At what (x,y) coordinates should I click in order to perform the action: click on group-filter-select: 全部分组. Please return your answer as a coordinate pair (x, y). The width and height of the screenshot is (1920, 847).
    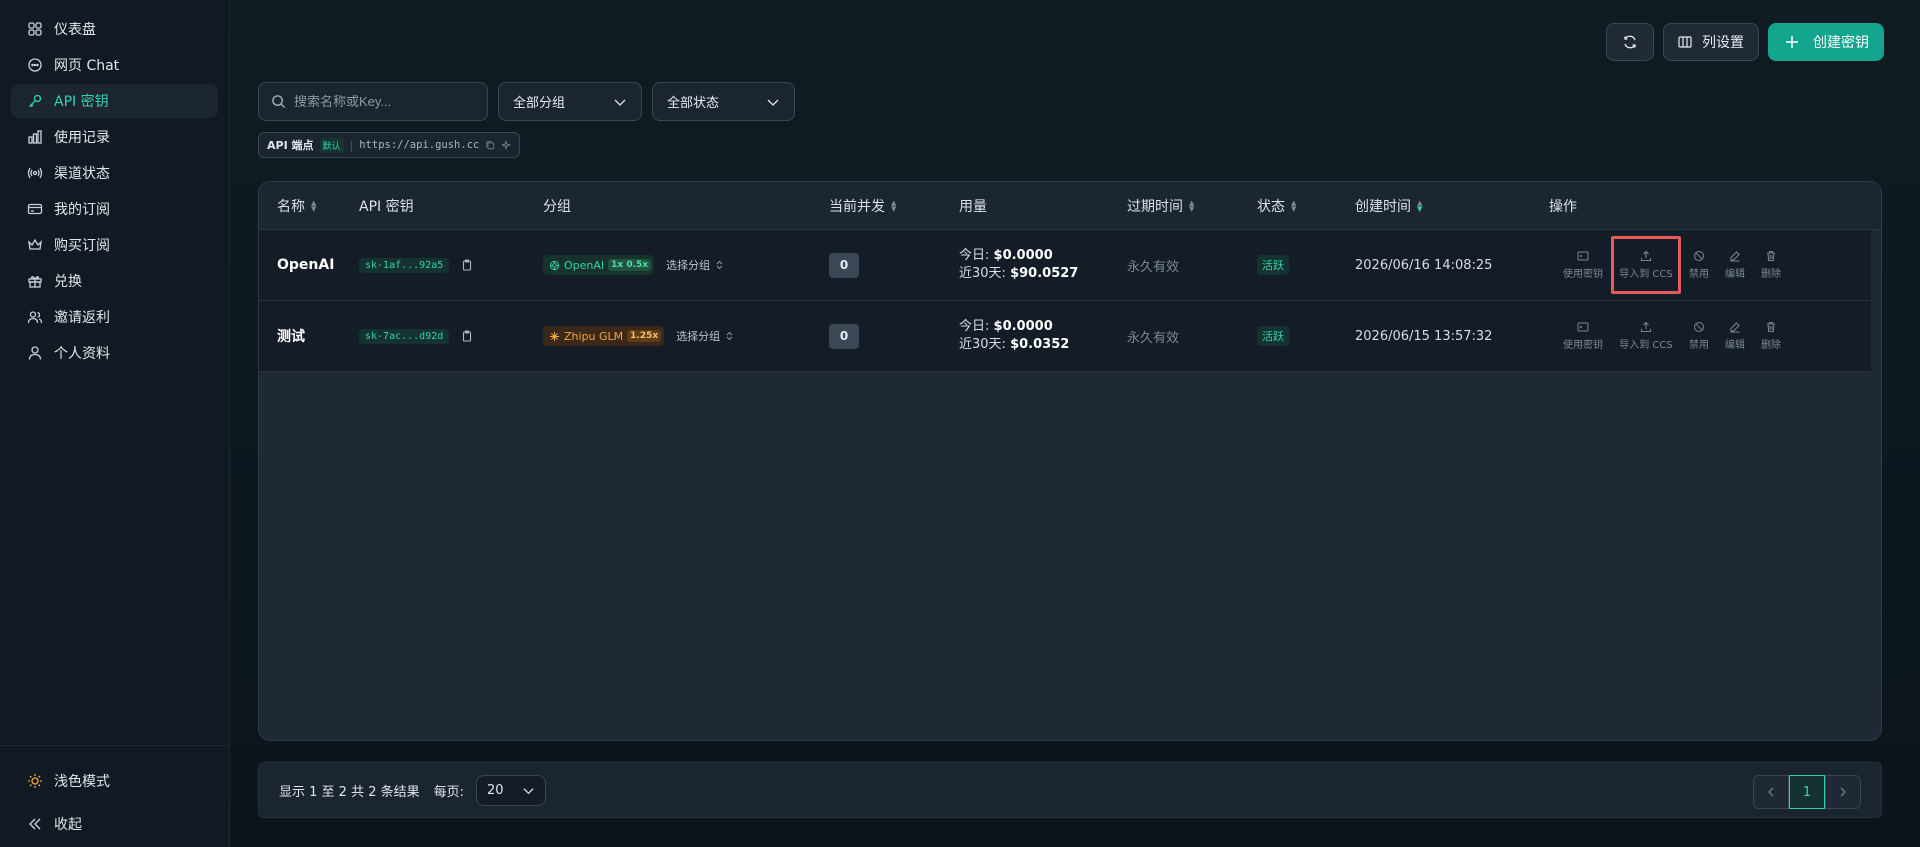
    Looking at the image, I should click on (570, 101).